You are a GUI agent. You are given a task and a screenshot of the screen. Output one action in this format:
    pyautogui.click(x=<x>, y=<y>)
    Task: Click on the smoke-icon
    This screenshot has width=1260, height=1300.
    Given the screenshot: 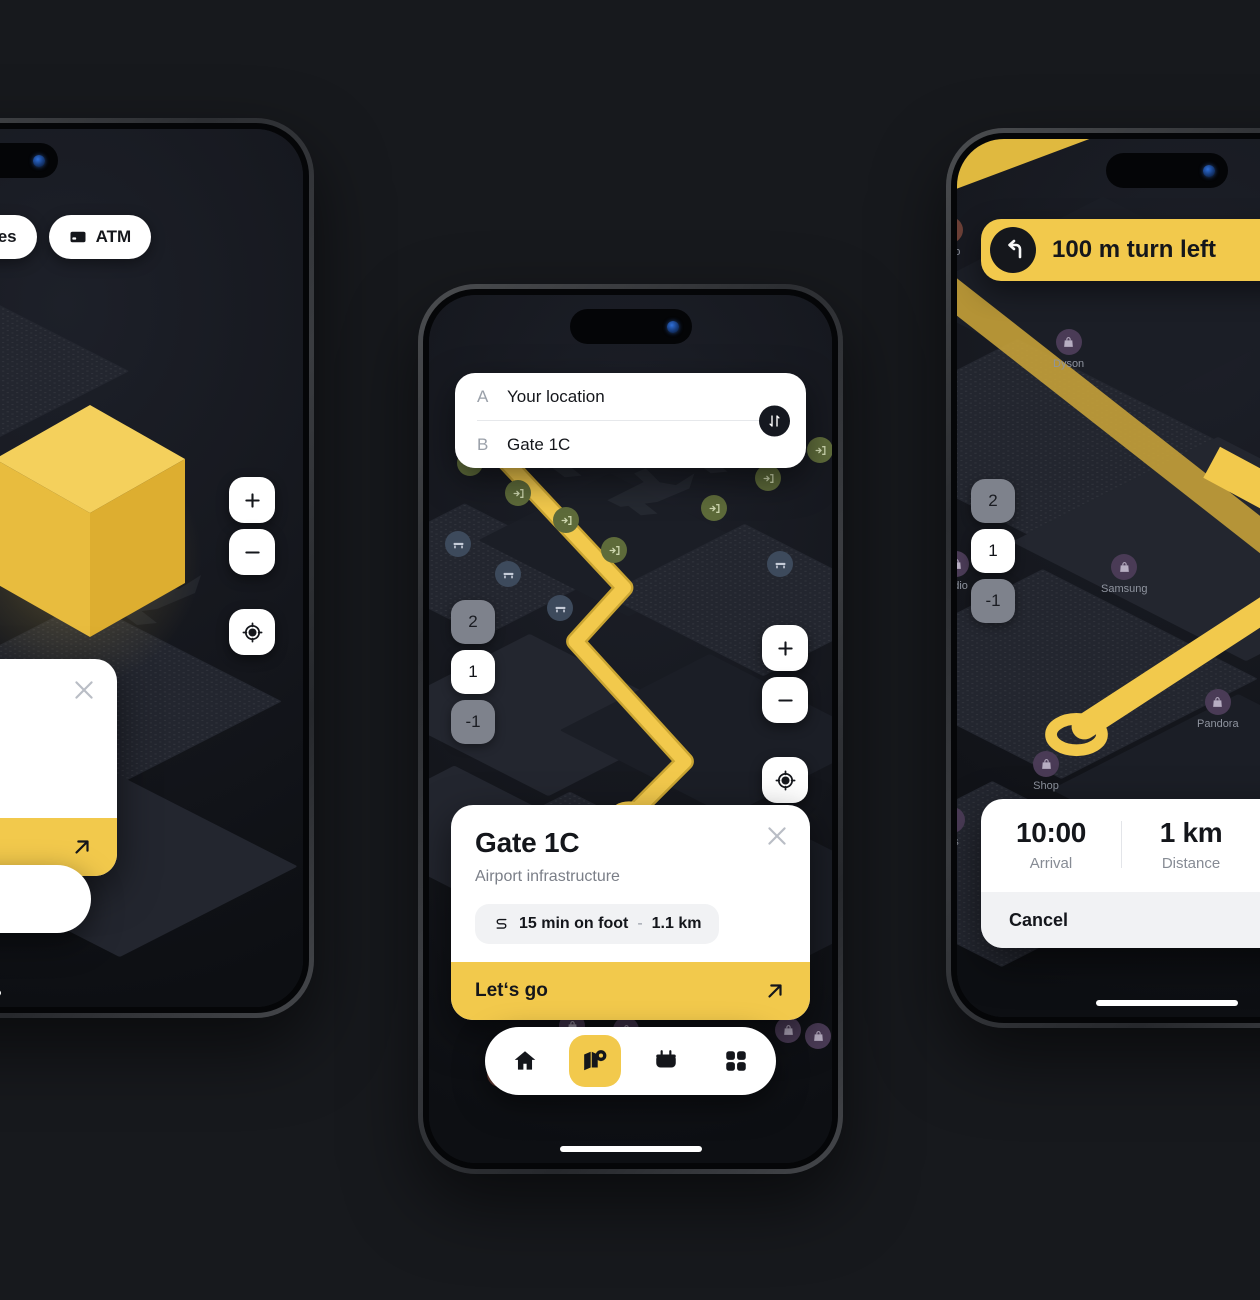 What is the action you would take?
    pyautogui.click(x=960, y=230)
    